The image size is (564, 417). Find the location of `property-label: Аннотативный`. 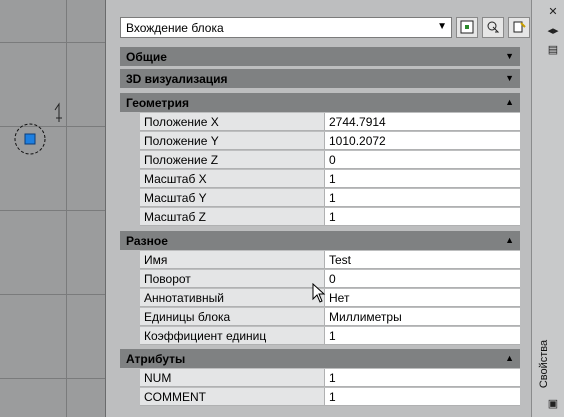

property-label: Аннотативный is located at coordinates (232, 298).